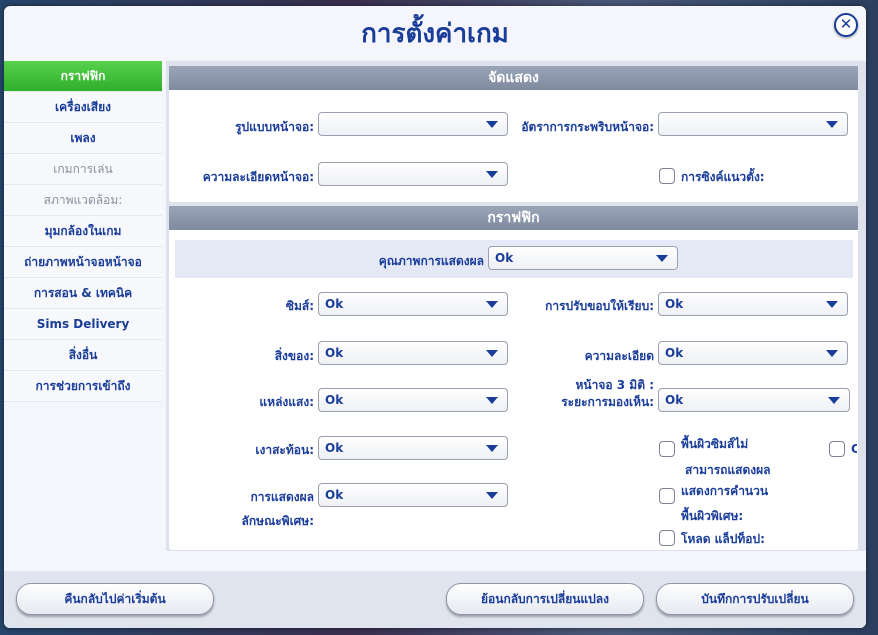  I want to click on refresh-rate-label: อัตราการกระพริบหน้าจอ:, so click(587, 127).